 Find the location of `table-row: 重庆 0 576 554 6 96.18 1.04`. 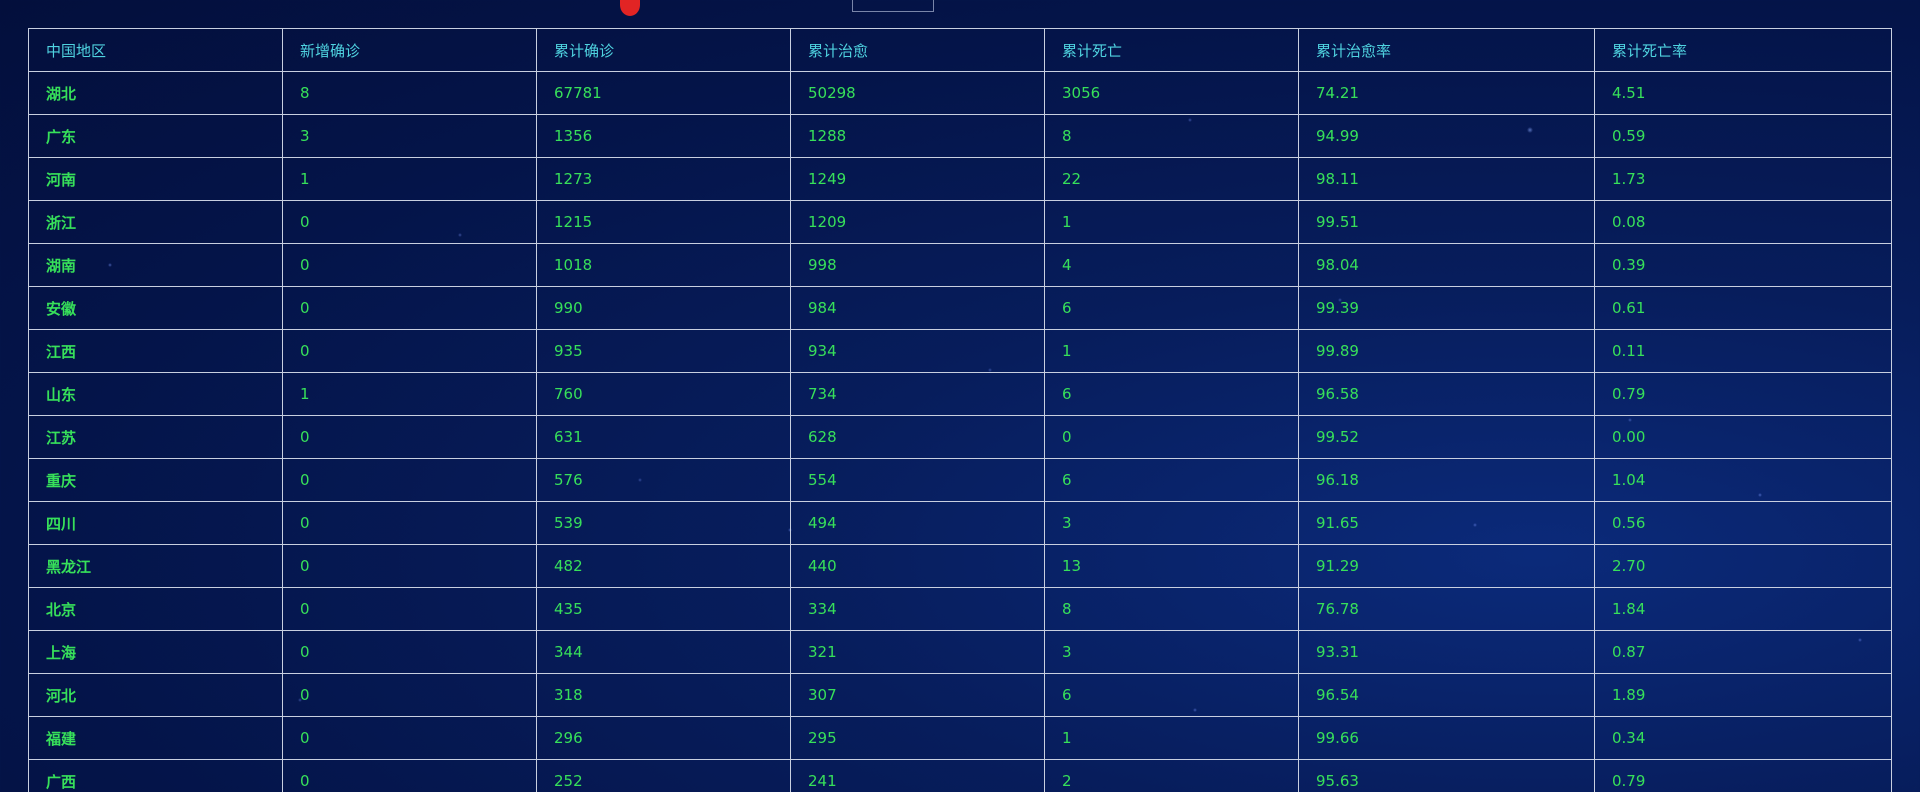

table-row: 重庆 0 576 554 6 96.18 1.04 is located at coordinates (960, 480).